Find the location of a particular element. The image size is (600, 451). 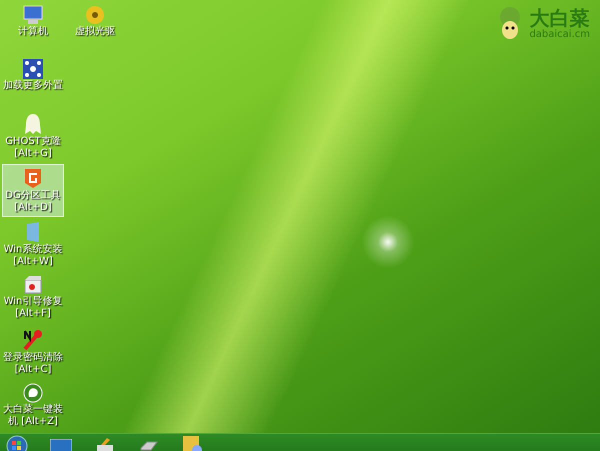

network-icon is located at coordinates (33, 69).